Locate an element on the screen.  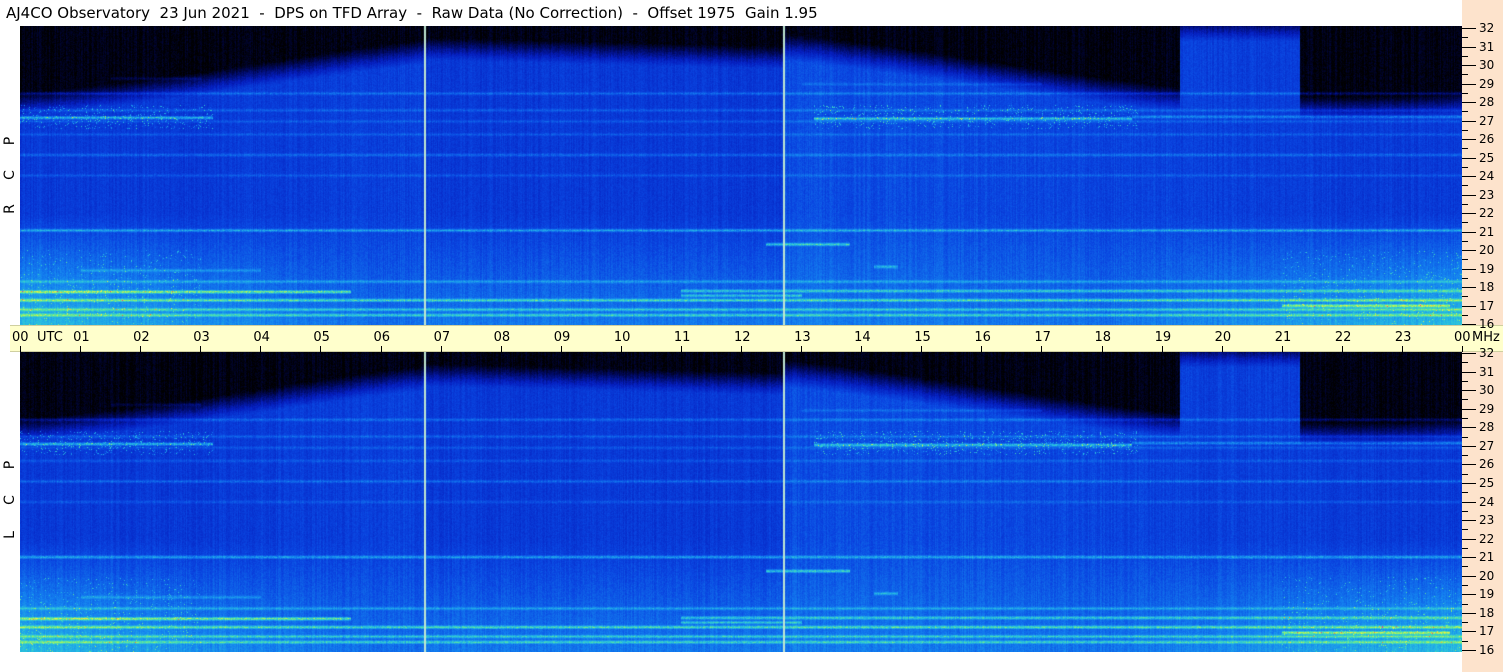
rcp-letter-3: R is located at coordinates (10, 209).